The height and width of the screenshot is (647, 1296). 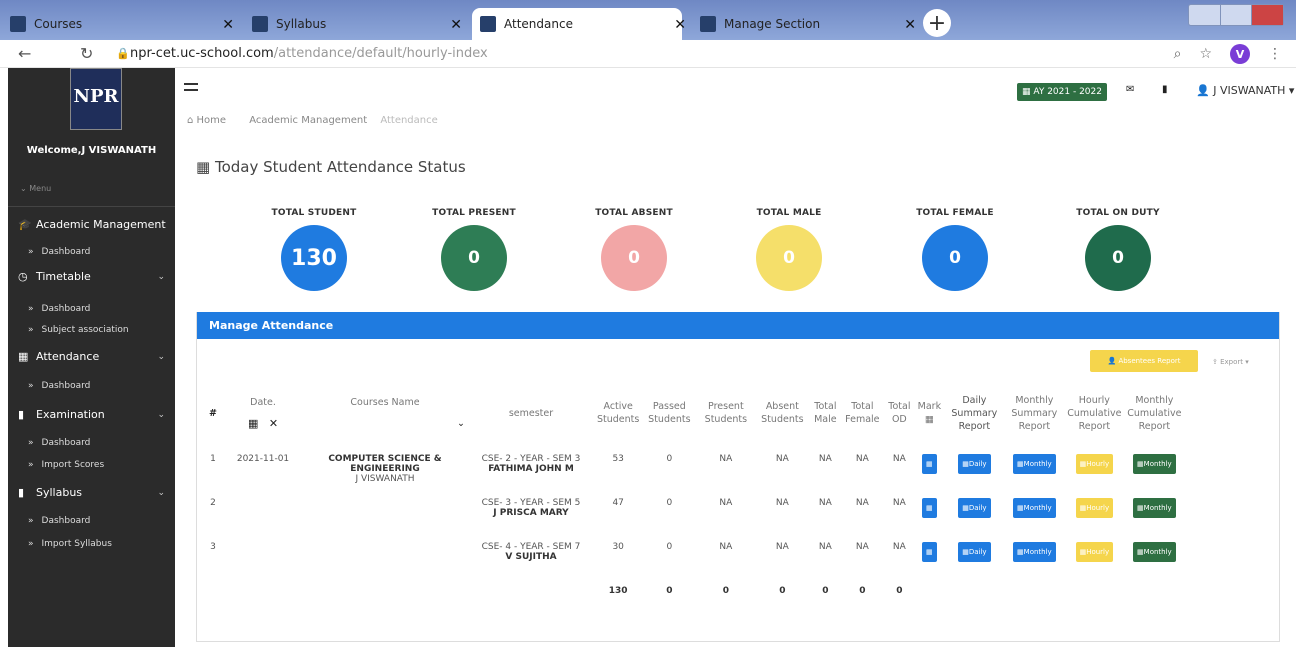 What do you see at coordinates (618, 413) in the screenshot?
I see `col-active: Active Students` at bounding box center [618, 413].